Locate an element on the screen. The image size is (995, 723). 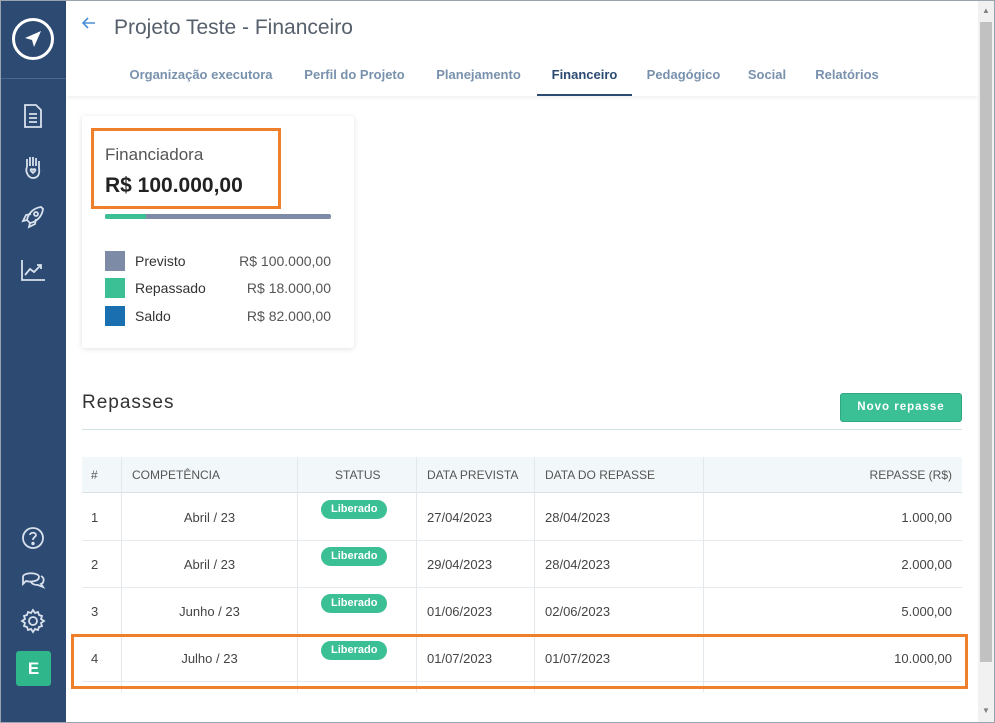
cell-competencia: Julho / 23 is located at coordinates (209, 658).